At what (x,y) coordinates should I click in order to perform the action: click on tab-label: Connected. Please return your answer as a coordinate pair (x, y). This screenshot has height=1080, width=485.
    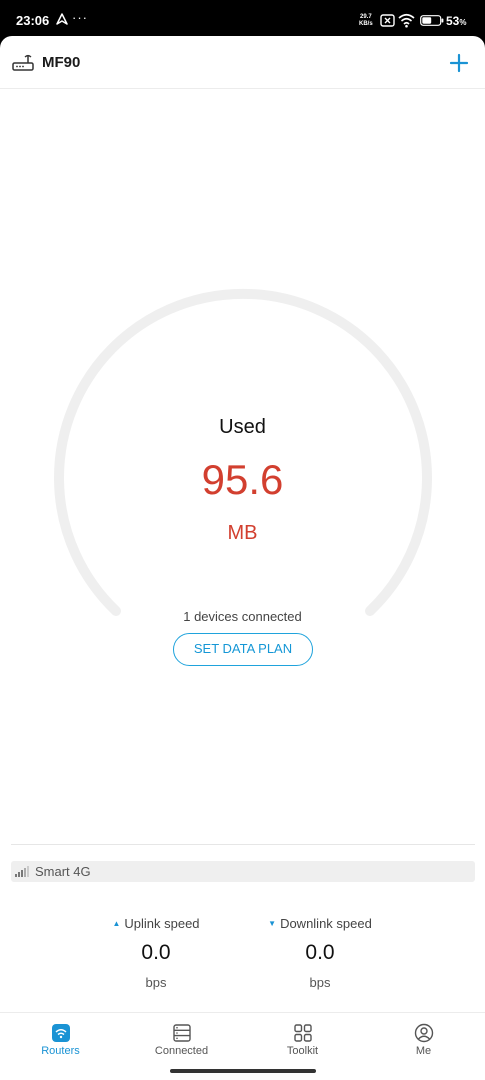
    Looking at the image, I should click on (181, 1051).